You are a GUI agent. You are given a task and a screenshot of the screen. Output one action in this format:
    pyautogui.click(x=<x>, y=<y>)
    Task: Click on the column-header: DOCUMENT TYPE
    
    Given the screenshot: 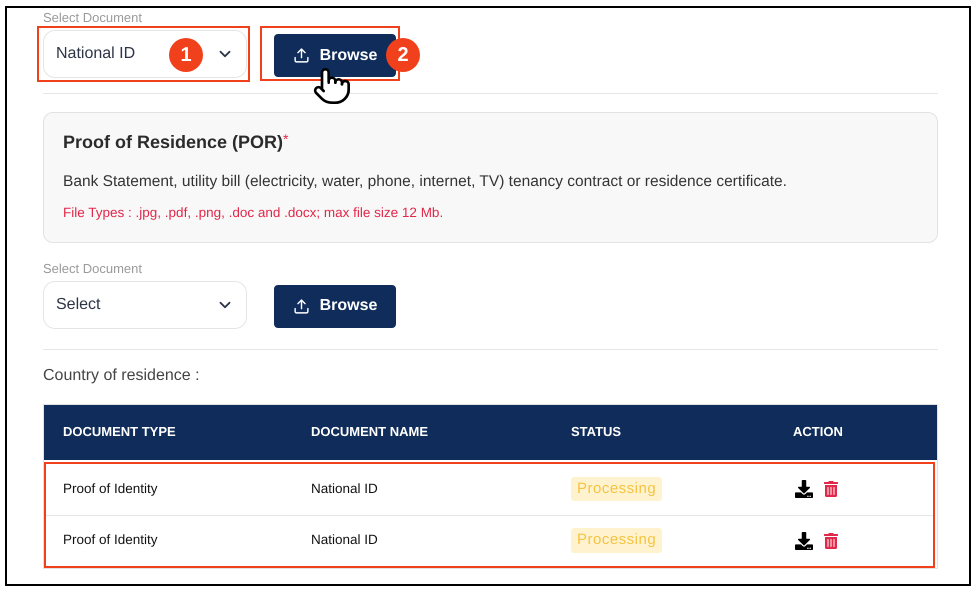 What is the action you would take?
    pyautogui.click(x=120, y=432)
    